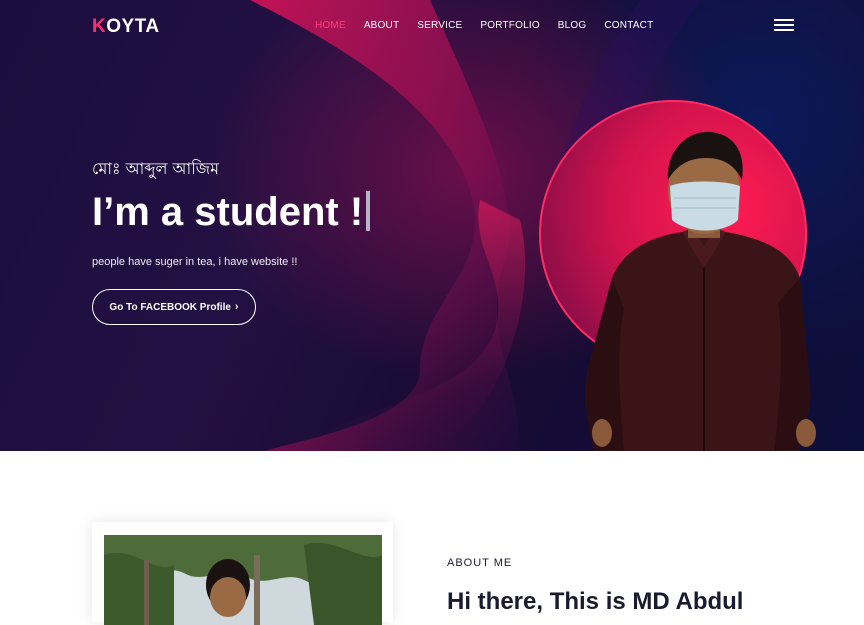 Image resolution: width=864 pixels, height=625 pixels. I want to click on nav-item-portfolio: PORTFOLIO, so click(509, 25).